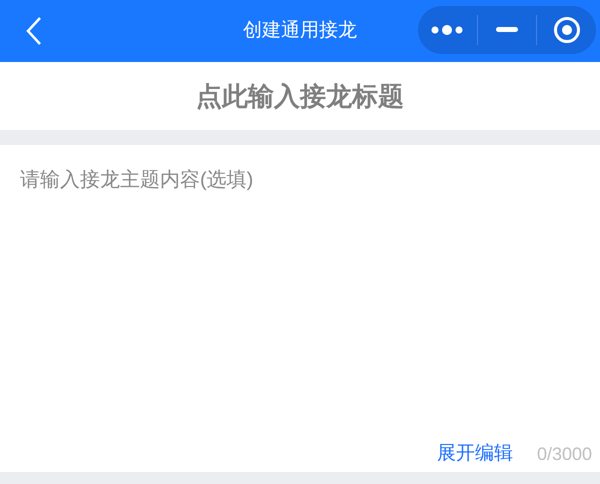 The image size is (600, 484). What do you see at coordinates (300, 30) in the screenshot?
I see `page-title: 创建通用接龙` at bounding box center [300, 30].